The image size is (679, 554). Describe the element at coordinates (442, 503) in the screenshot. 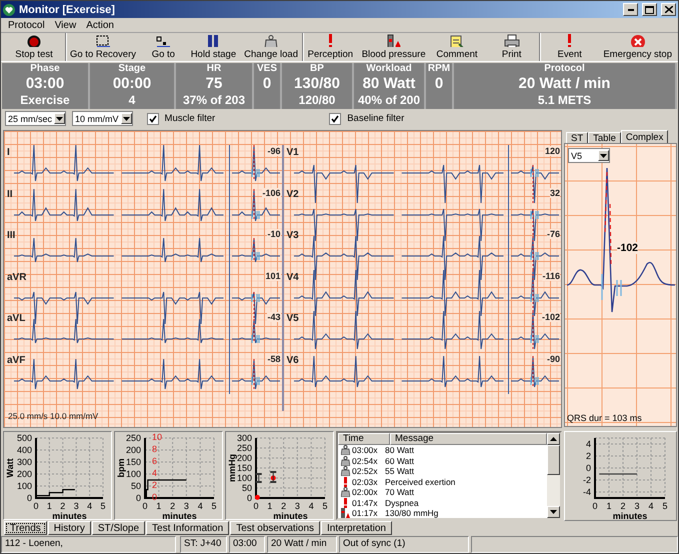

I see `event-row: 01:47x Dyspnea` at that location.